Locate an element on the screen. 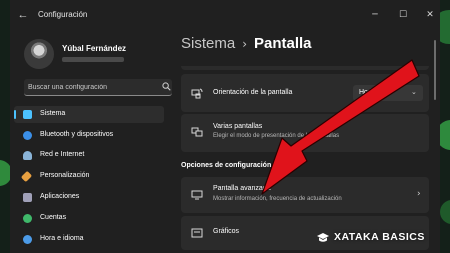 This screenshot has height=253, width=450. sidebar-item-label: Bluetooth y dispositivos is located at coordinates (77, 134).